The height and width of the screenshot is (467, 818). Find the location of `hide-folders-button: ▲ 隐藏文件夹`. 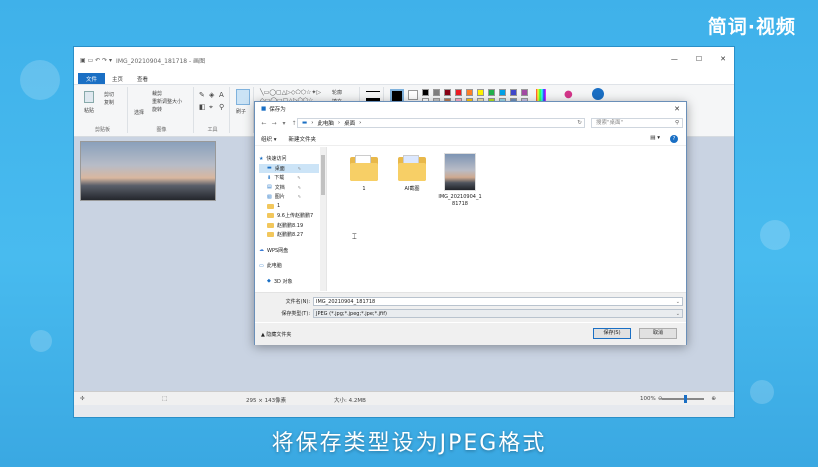

hide-folders-button: ▲ 隐藏文件夹 is located at coordinates (276, 334).